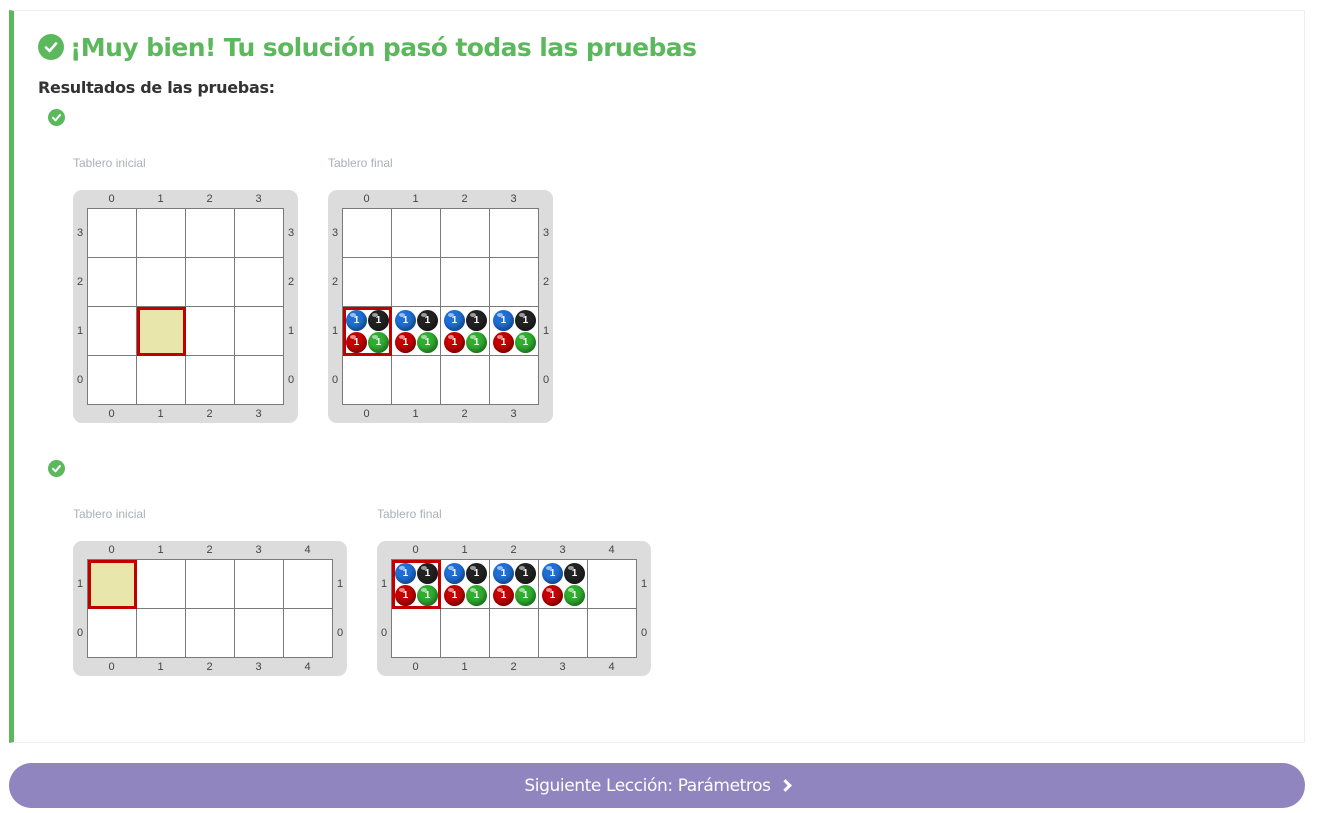 The image size is (1318, 813). I want to click on head-cell: 1 1 1 1, so click(367, 331).